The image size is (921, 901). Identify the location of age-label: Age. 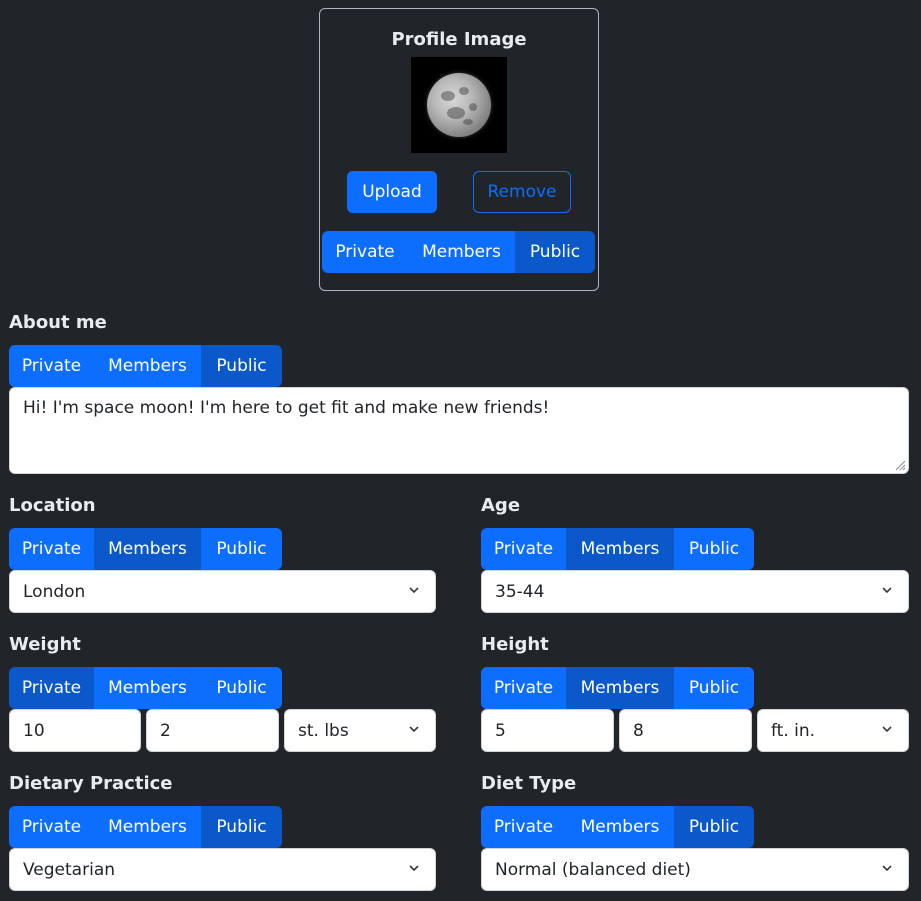
(501, 505).